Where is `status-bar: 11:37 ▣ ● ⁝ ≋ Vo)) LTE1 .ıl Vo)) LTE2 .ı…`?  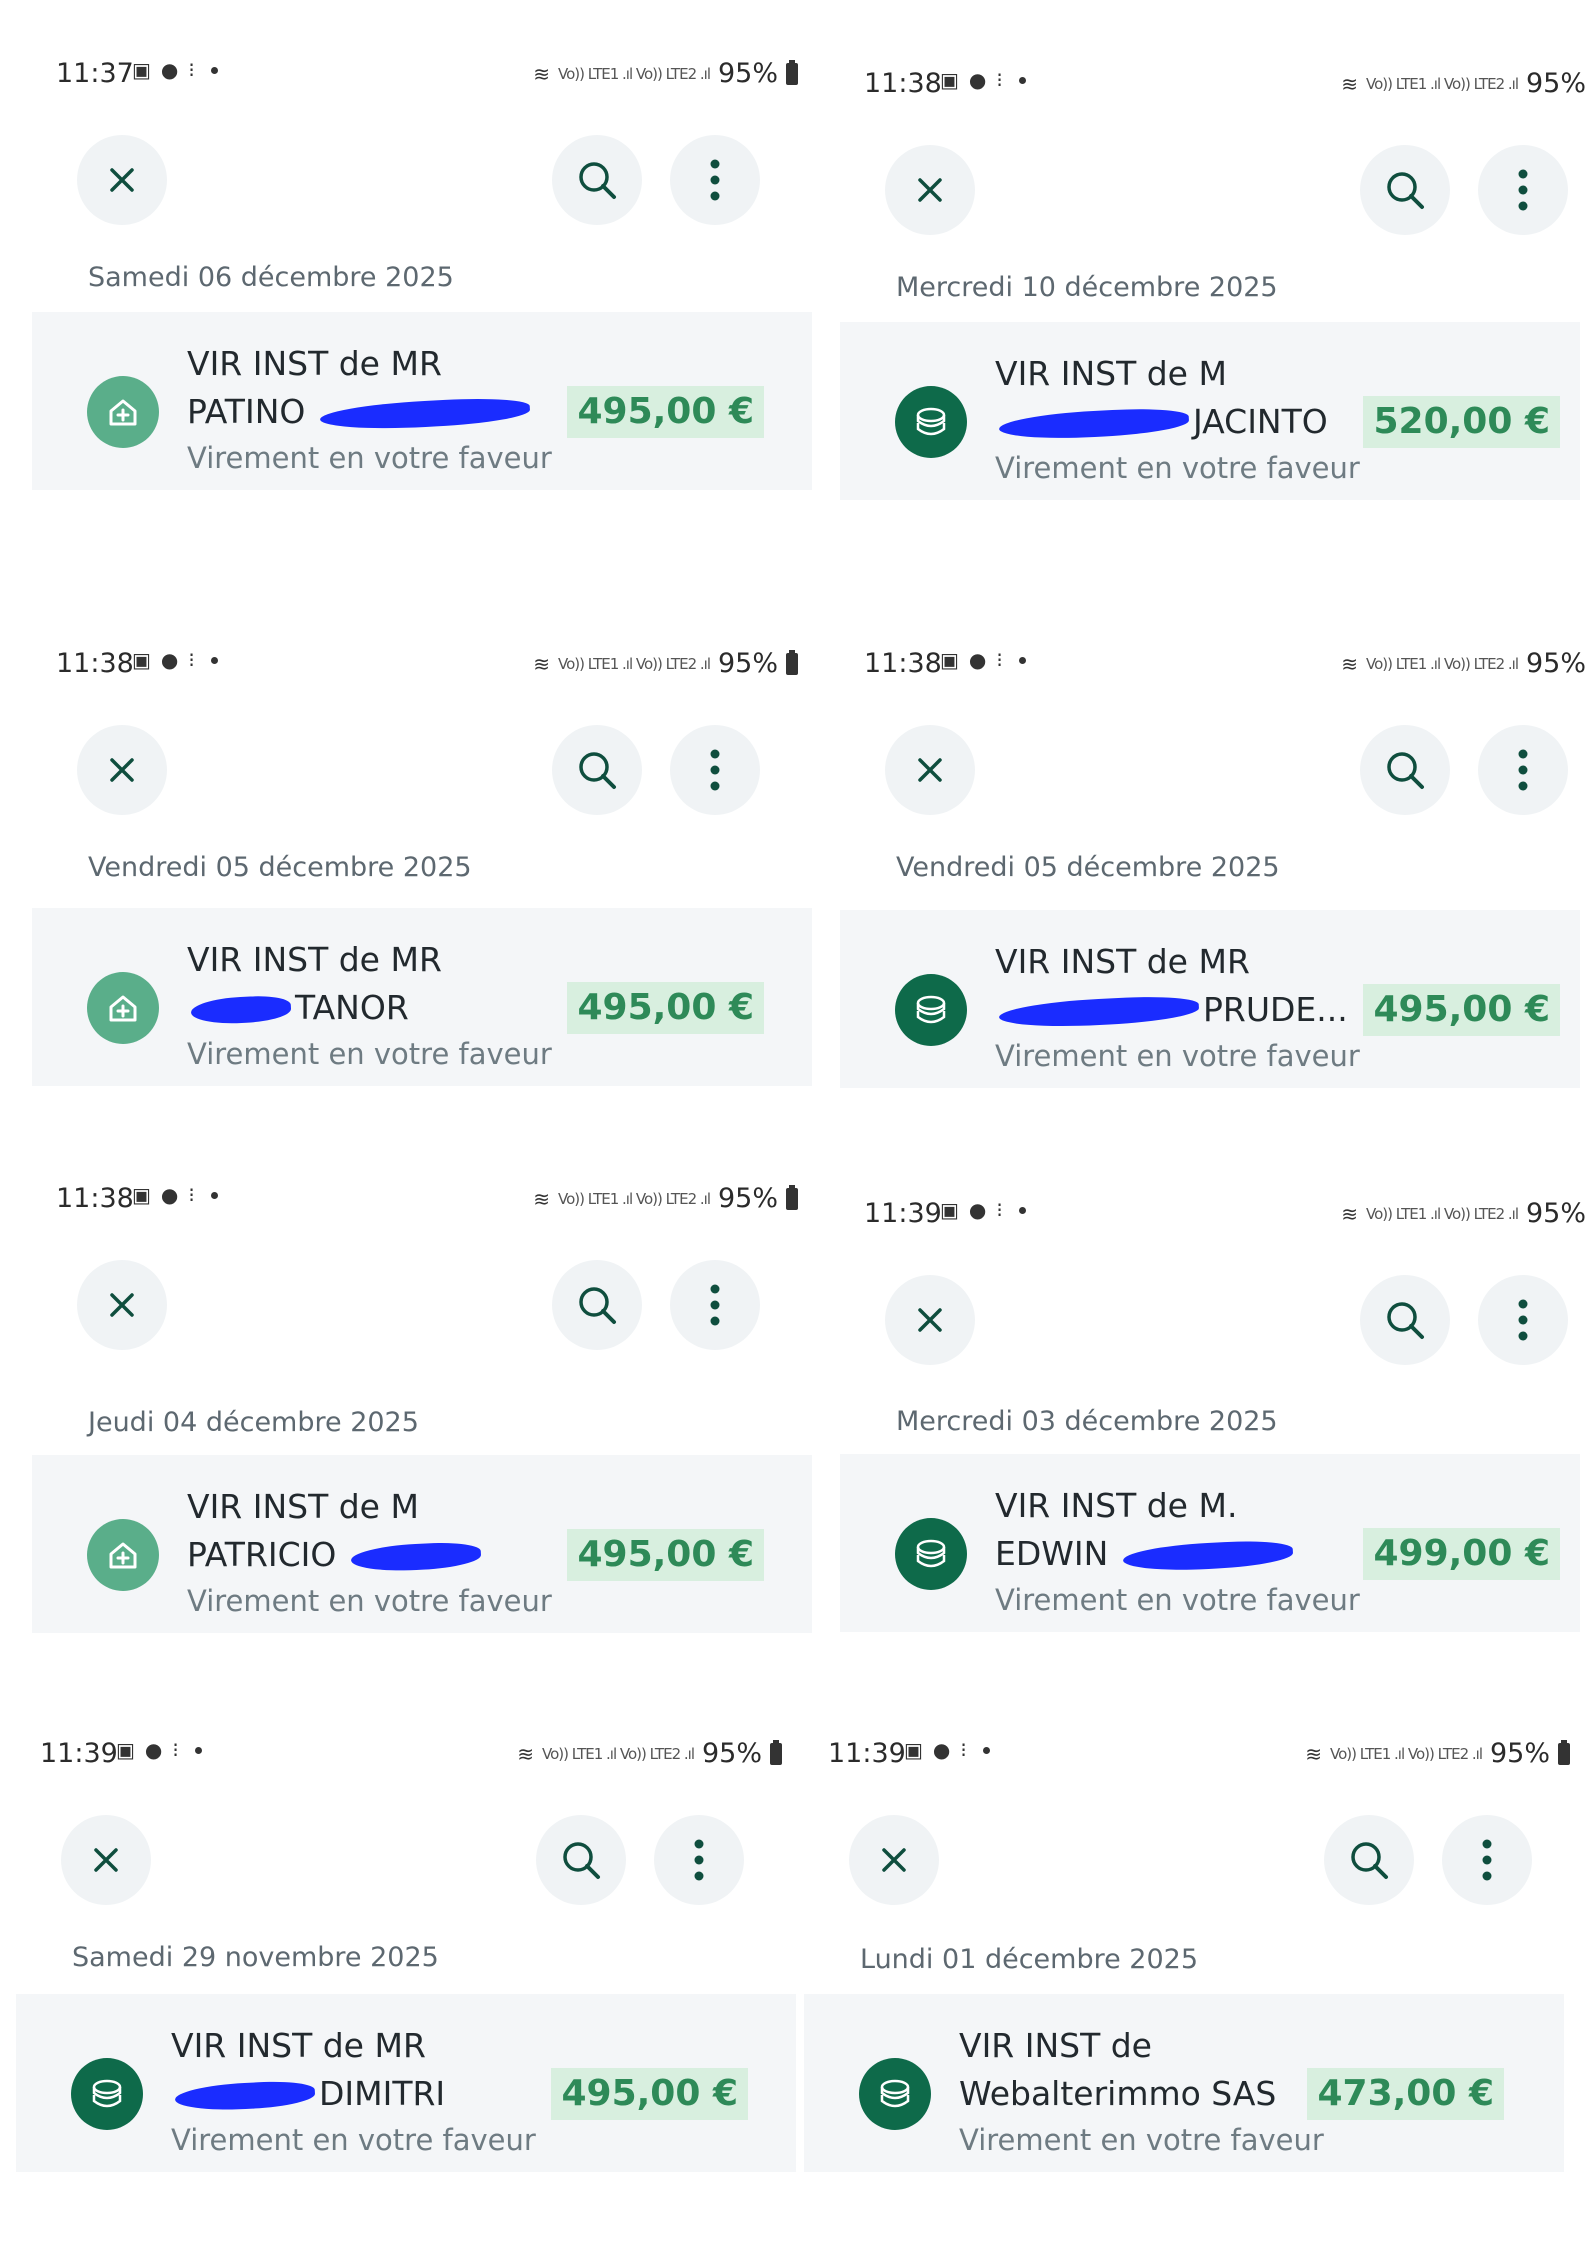
status-bar: 11:37 ▣ ● ⁝ ≋ Vo)) LTE1 .ıl Vo)) LTE2 .ı… is located at coordinates (422, 70).